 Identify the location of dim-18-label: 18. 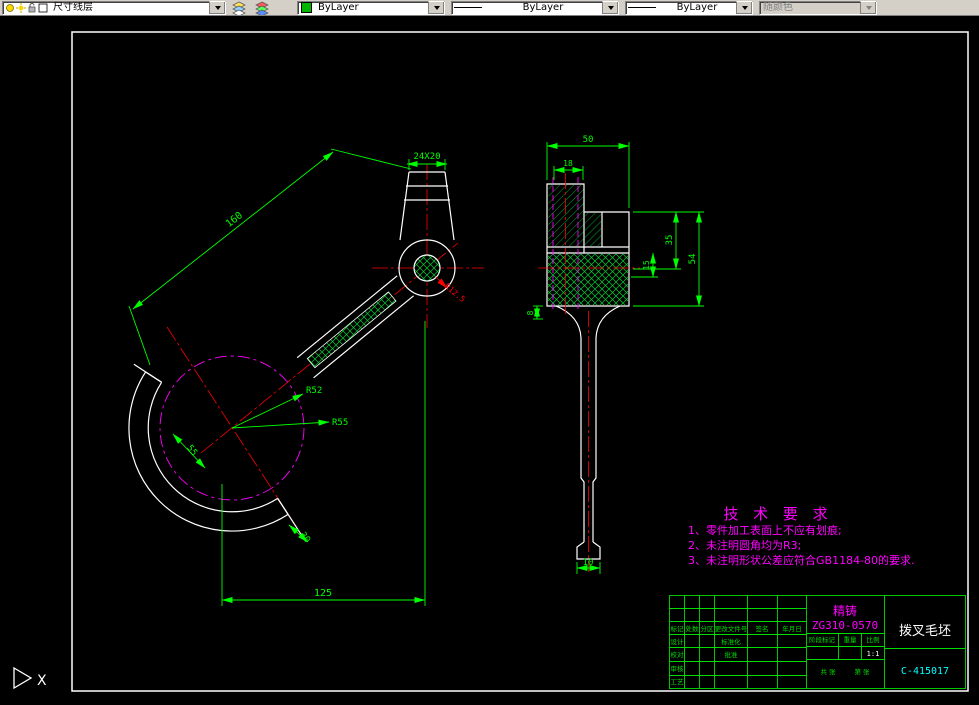
(568, 163).